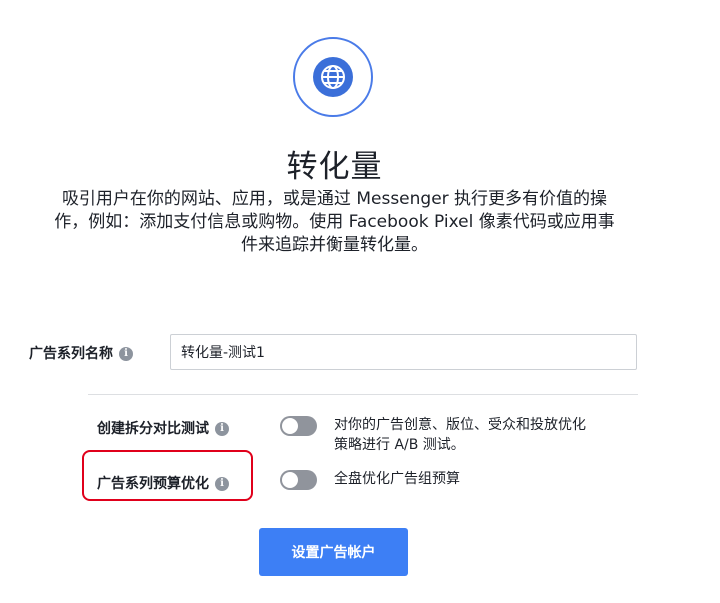 Image resolution: width=720 pixels, height=603 pixels. Describe the element at coordinates (334, 245) in the screenshot. I see `description-line: 件来追踪并衡量转化量。` at that location.